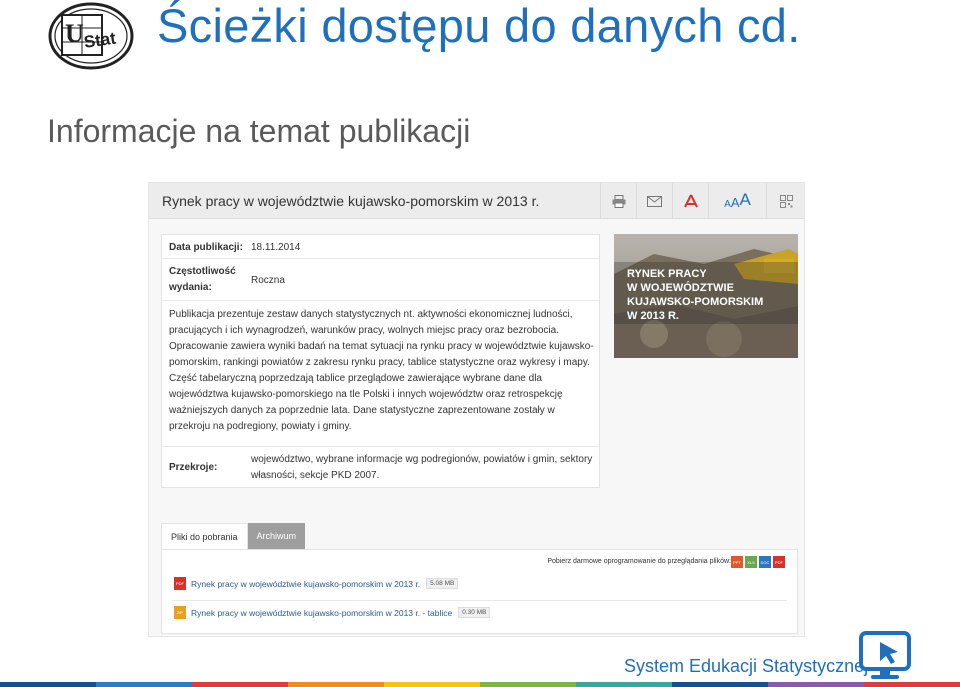 This screenshot has width=960, height=687. What do you see at coordinates (885, 656) in the screenshot?
I see `monitor-cursor-icon` at bounding box center [885, 656].